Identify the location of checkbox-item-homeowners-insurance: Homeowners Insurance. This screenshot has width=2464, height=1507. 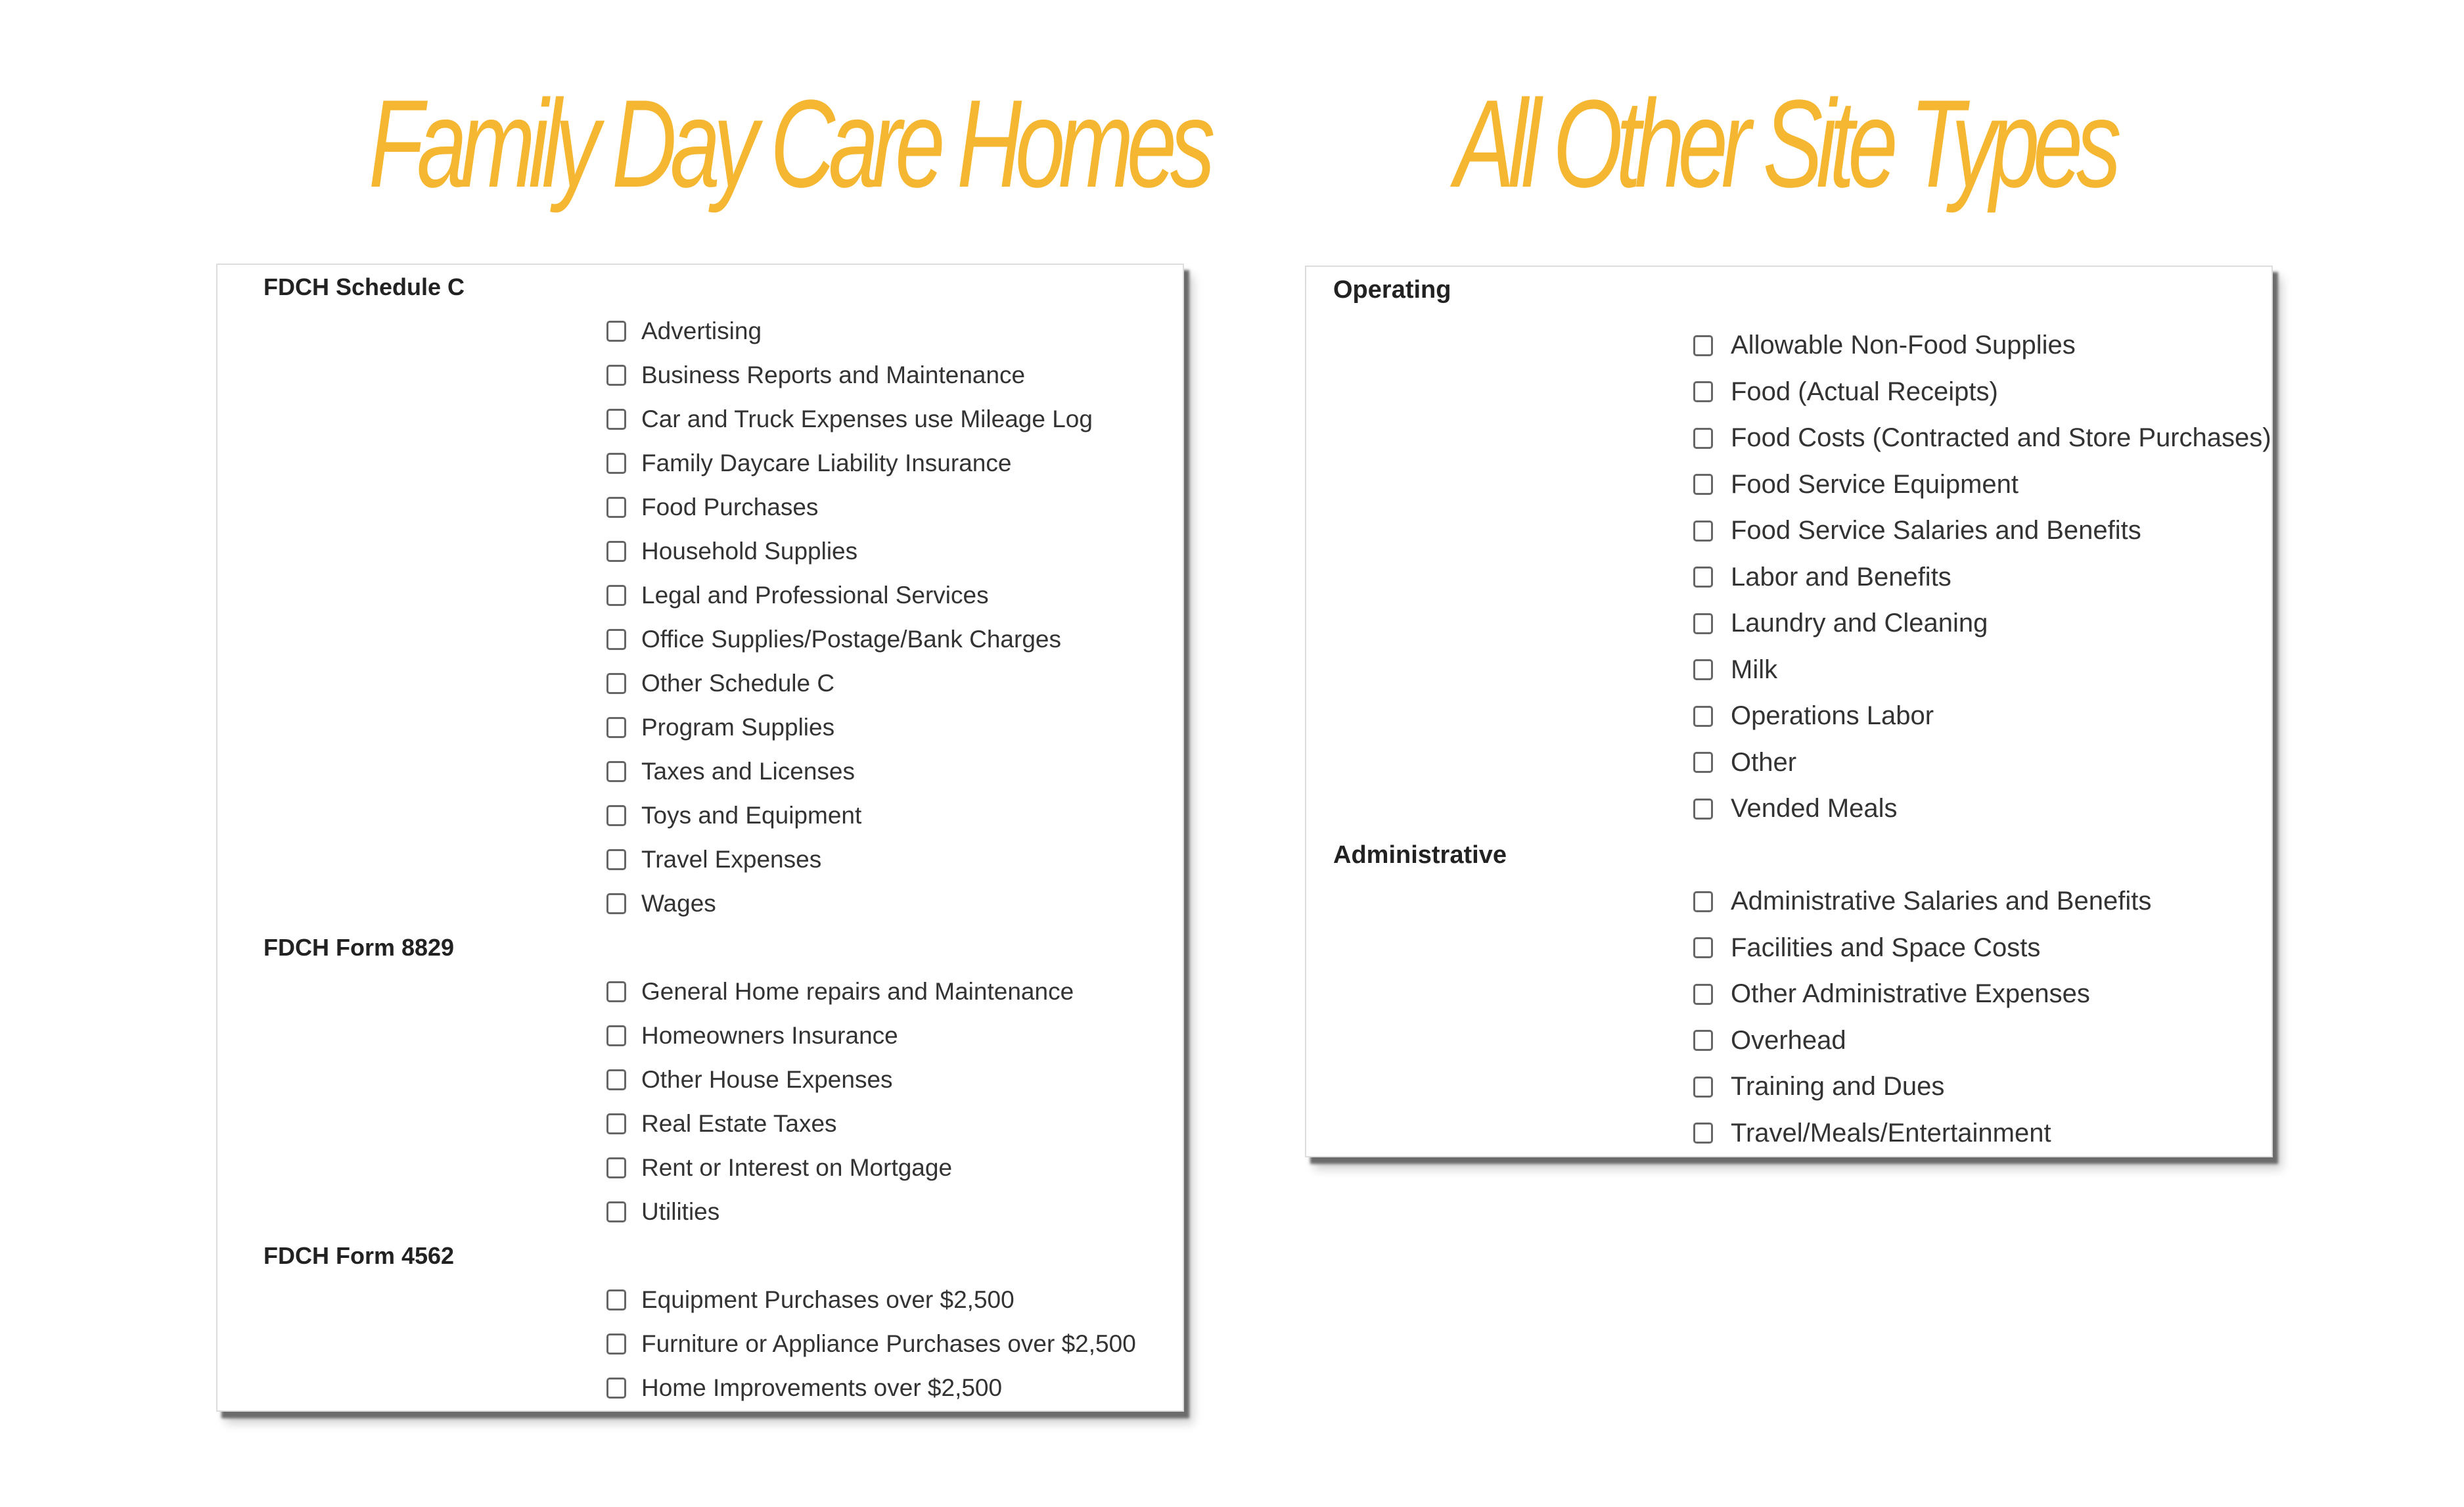
(700, 1035).